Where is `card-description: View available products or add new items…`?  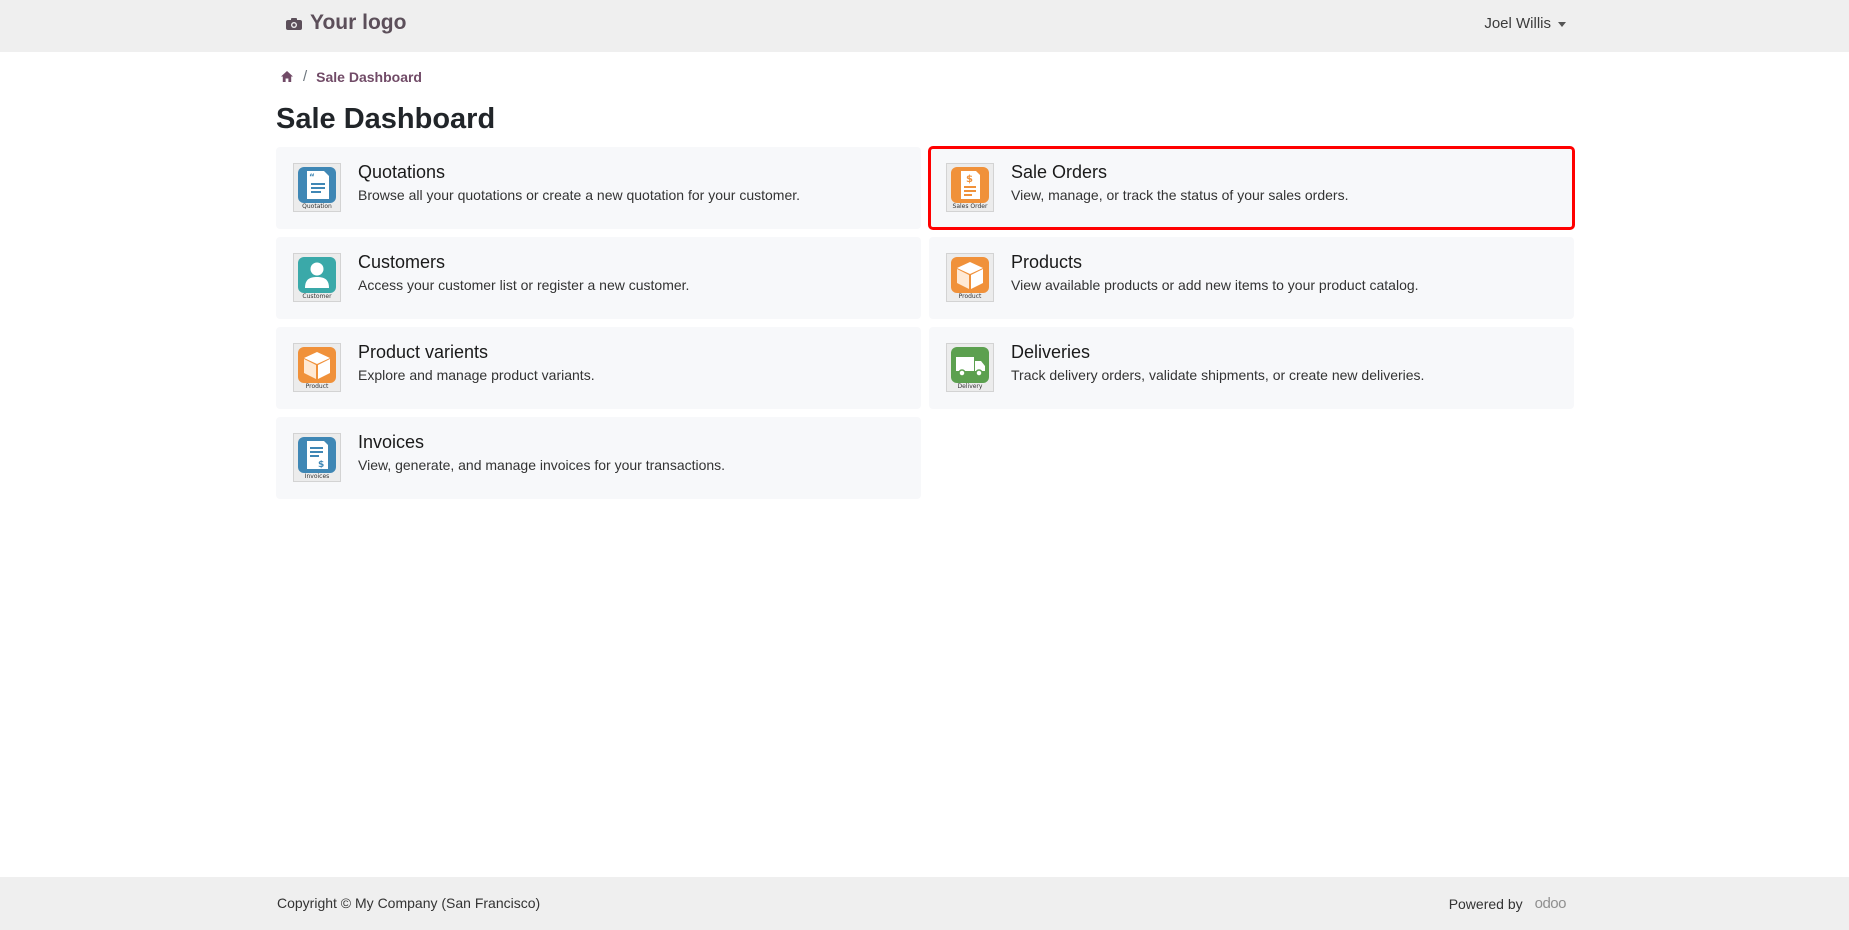 card-description: View available products or add new items… is located at coordinates (1215, 285).